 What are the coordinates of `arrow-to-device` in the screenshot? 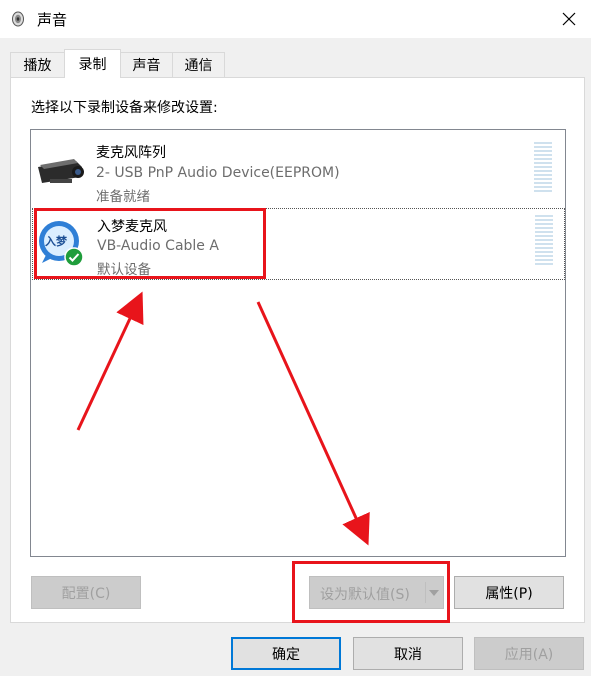 It's located at (110, 361).